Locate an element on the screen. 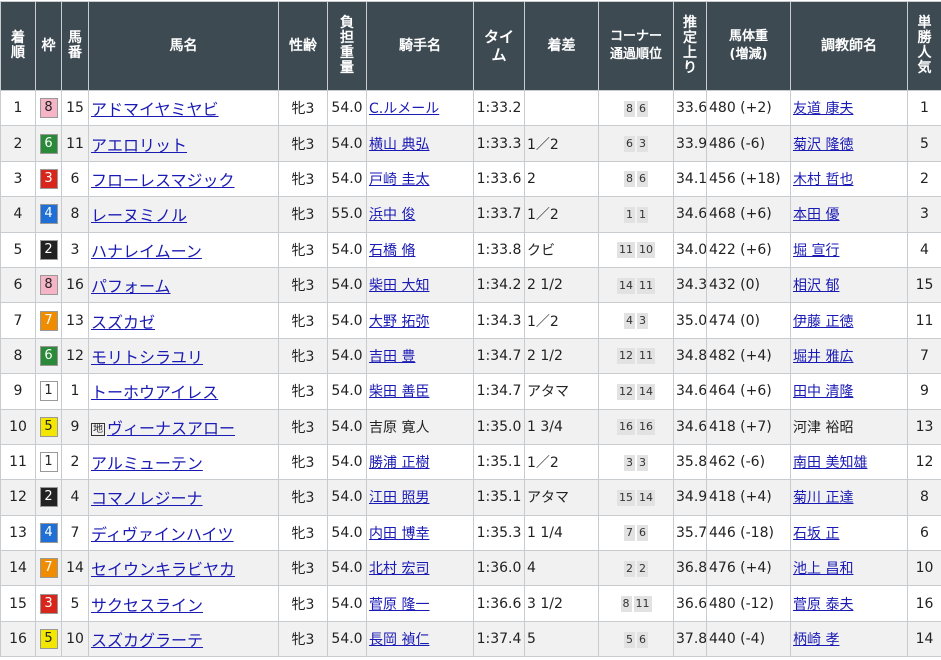 This screenshot has height=660, width=941. jockey-name: 柴田 善臣 is located at coordinates (399, 392).